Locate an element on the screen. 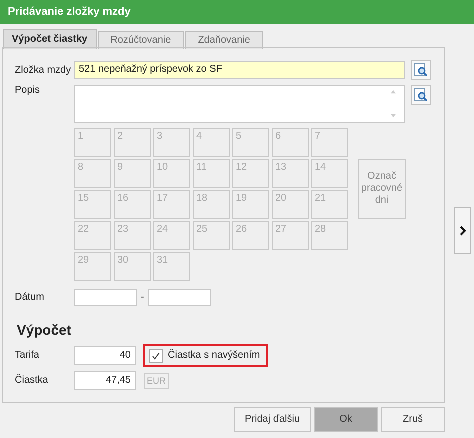 This screenshot has height=438, width=474. day-cell: 29 is located at coordinates (92, 266).